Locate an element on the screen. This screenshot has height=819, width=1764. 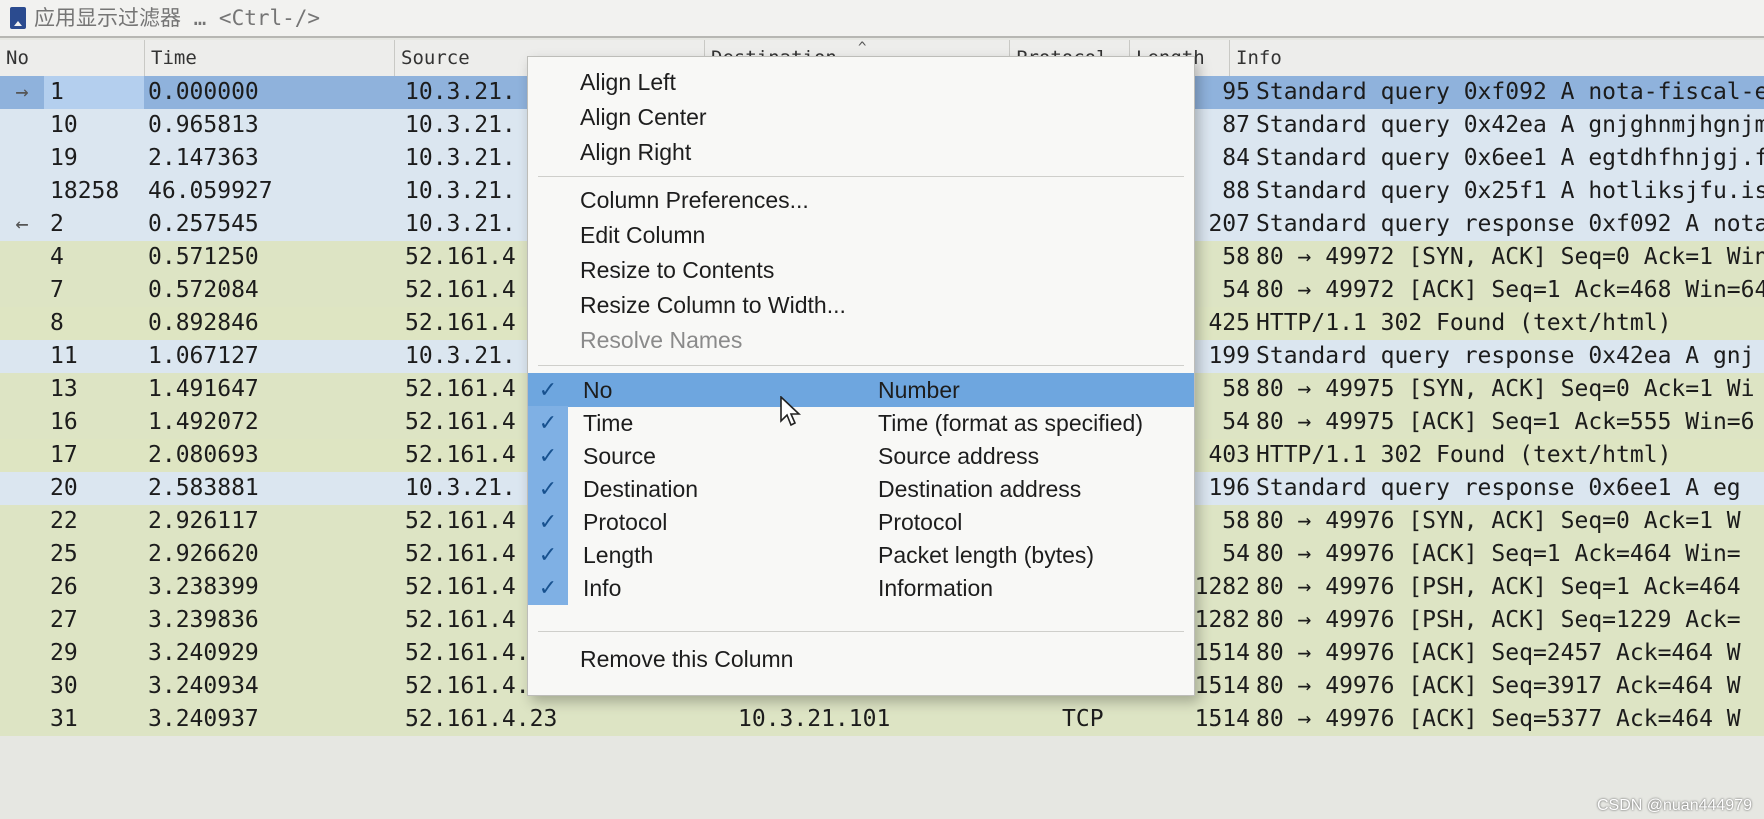
menu-item-column-time: ✓ Time Time (format as specified) is located at coordinates (861, 423).